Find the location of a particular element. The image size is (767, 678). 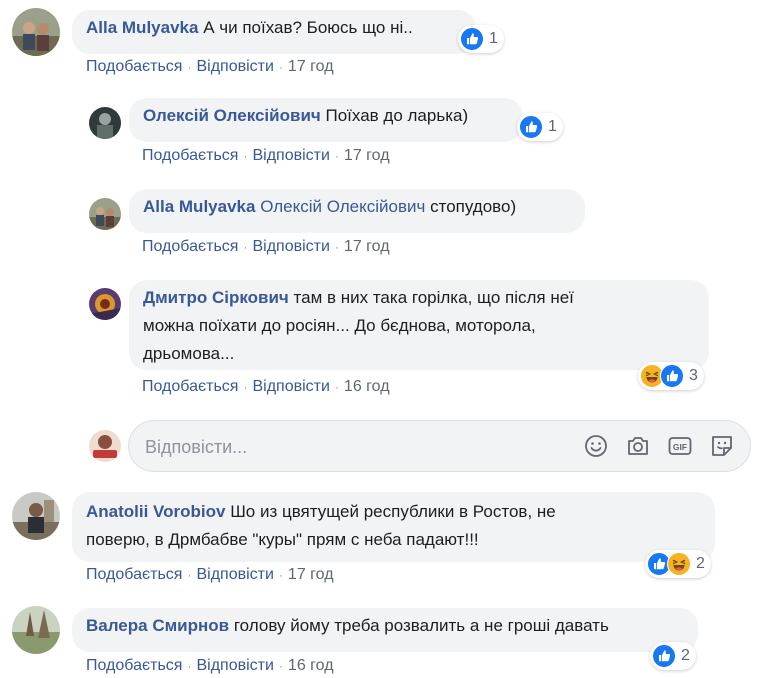

comment-author: Валера Смирнов is located at coordinates (157, 625).